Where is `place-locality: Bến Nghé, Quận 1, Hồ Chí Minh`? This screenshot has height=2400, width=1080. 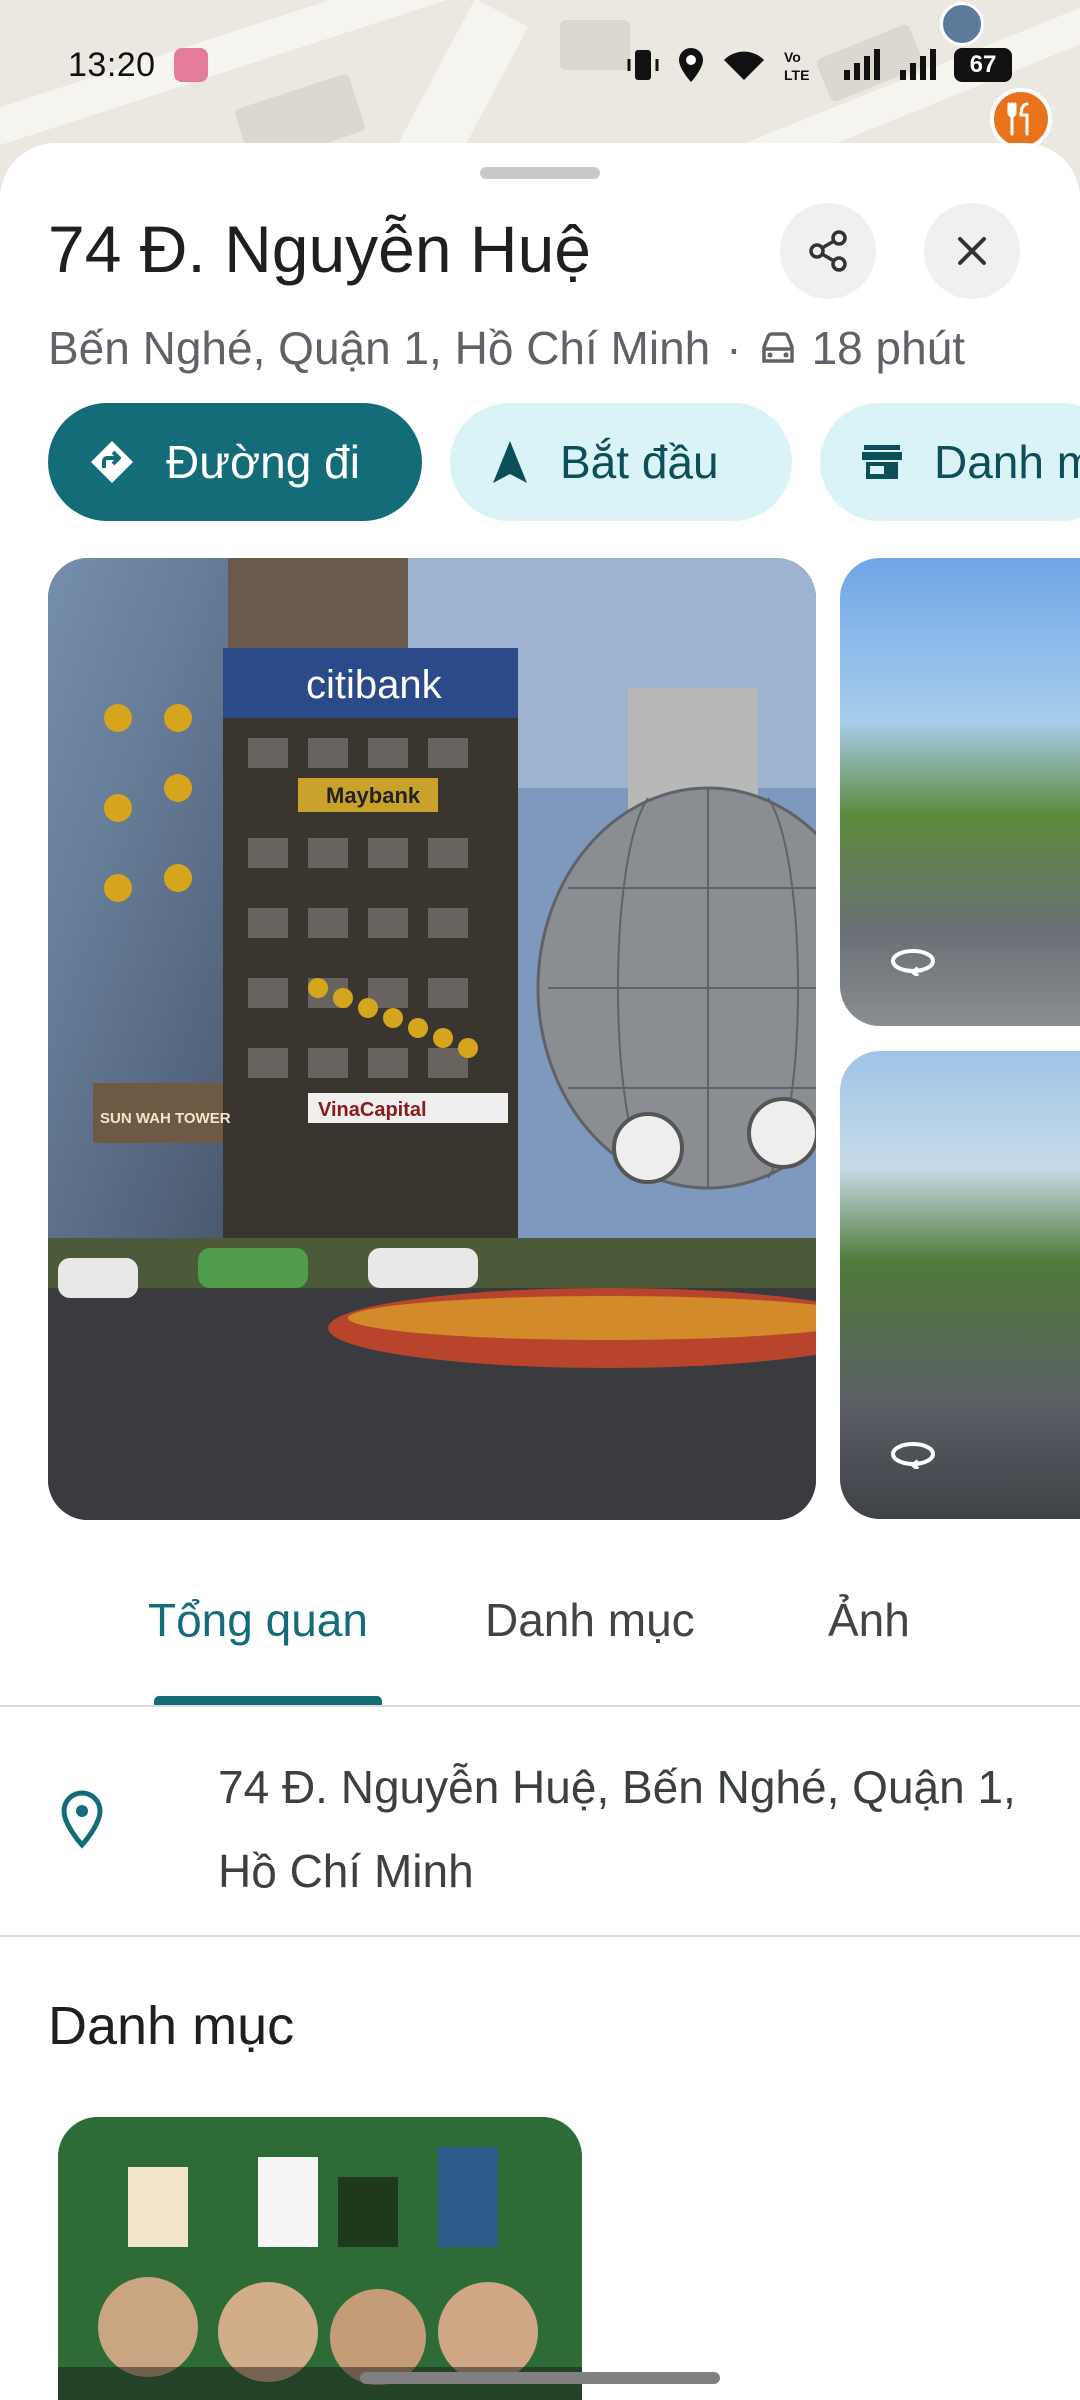 place-locality: Bến Nghé, Quận 1, Hồ Chí Minh is located at coordinates (379, 348).